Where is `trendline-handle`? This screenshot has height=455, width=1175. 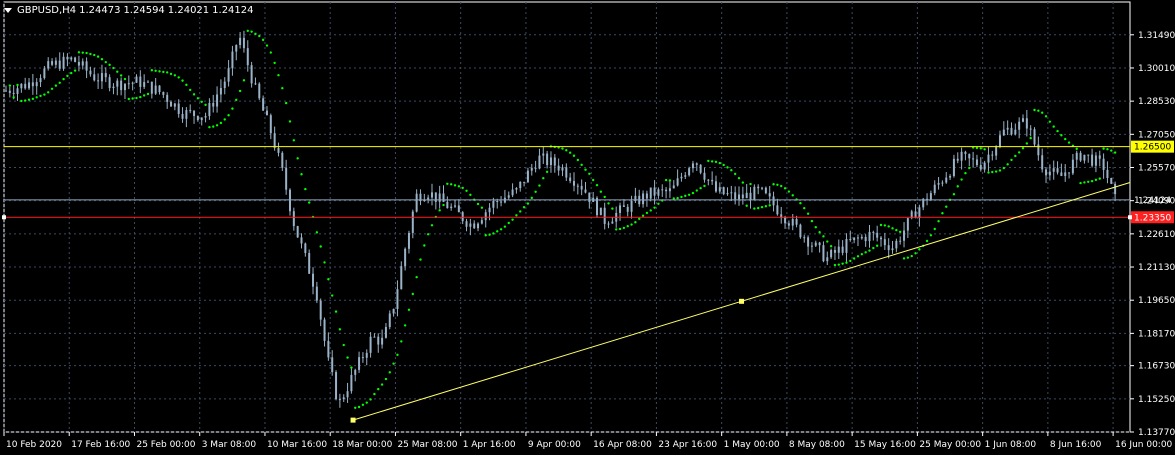 trendline-handle is located at coordinates (742, 301).